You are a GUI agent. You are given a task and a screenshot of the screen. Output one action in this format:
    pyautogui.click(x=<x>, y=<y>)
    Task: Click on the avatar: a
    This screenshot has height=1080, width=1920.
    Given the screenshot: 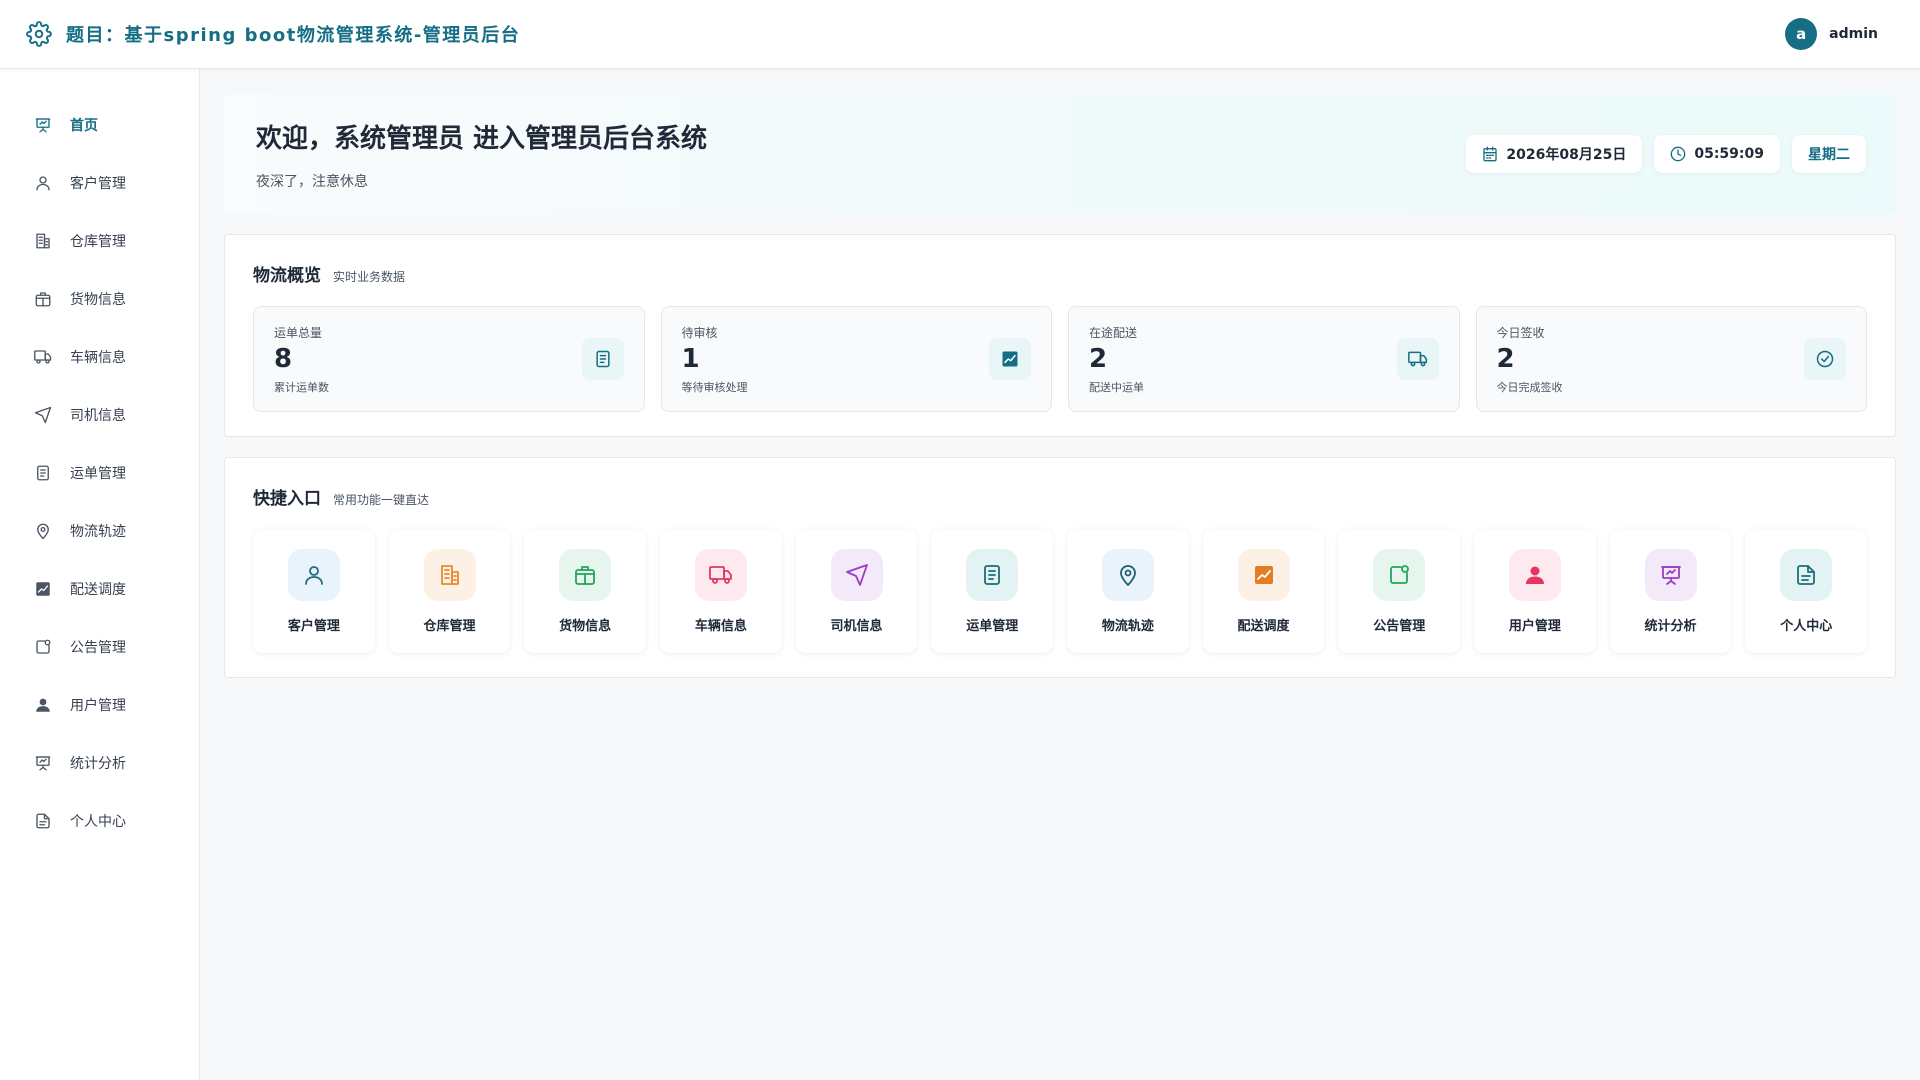 What is the action you would take?
    pyautogui.click(x=1801, y=34)
    